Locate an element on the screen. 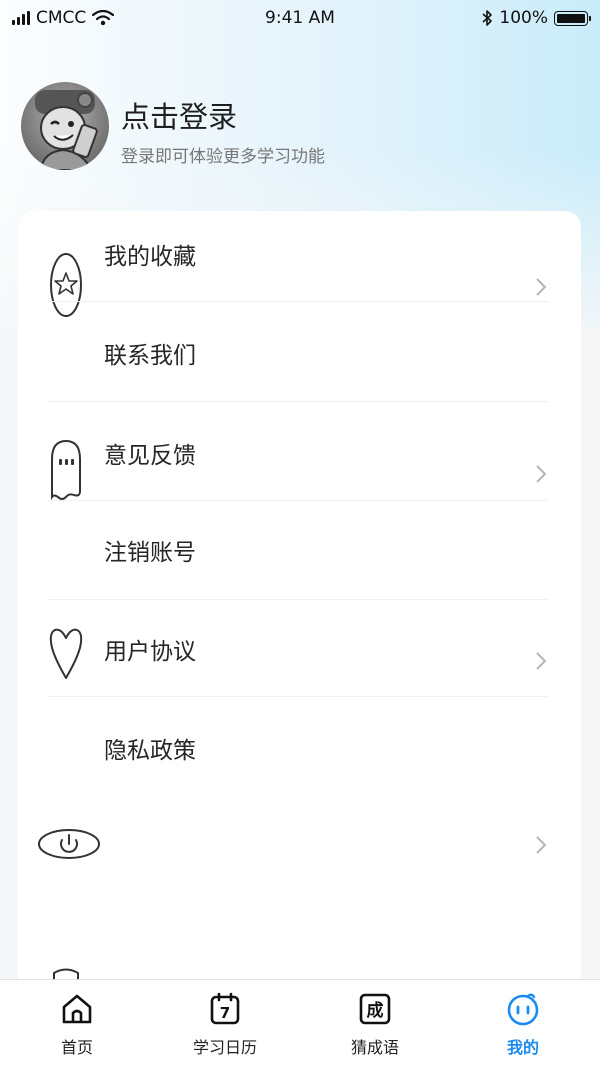 This screenshot has height=1068, width=600. menu-item-privacy: 隐私政策 is located at coordinates (150, 748).